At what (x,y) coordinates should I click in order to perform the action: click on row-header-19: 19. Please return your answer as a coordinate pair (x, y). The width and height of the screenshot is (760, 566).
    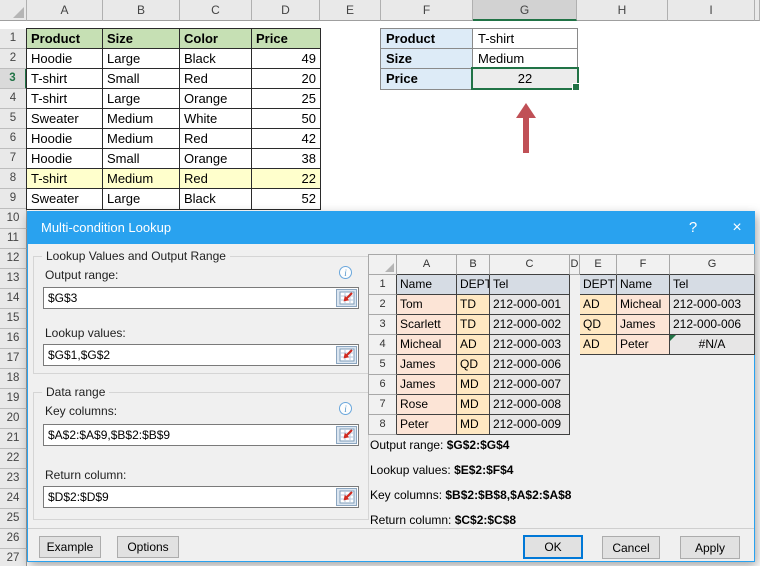
    Looking at the image, I should click on (13, 399).